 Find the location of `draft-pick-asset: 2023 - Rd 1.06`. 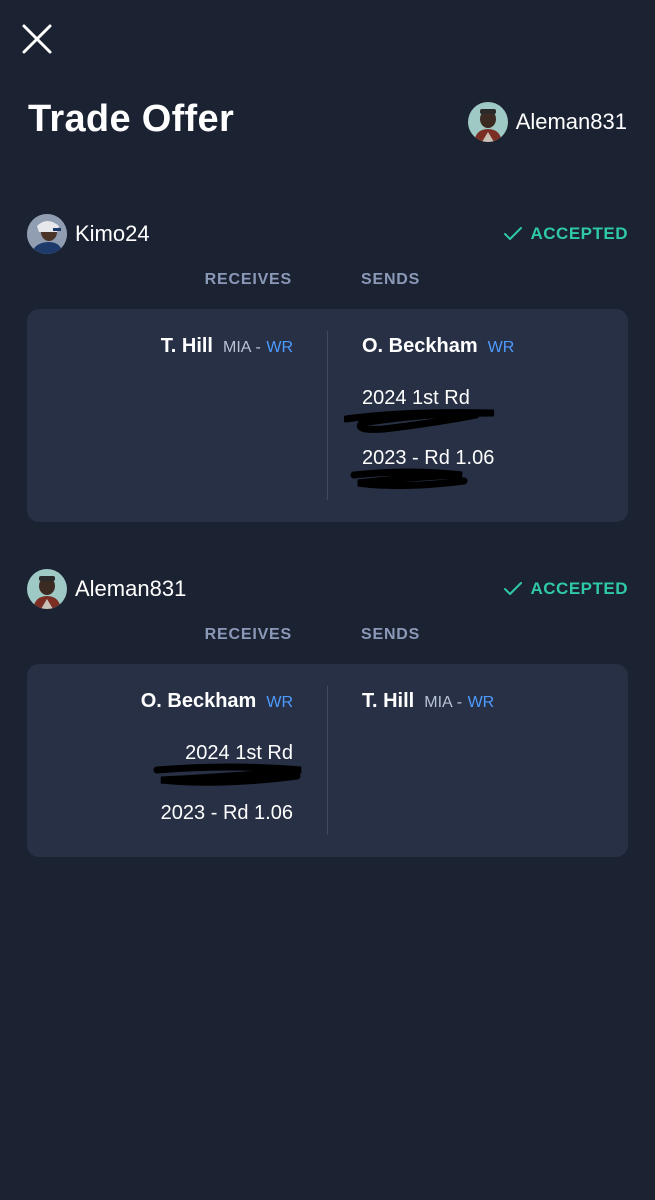

draft-pick-asset: 2023 - Rd 1.06 is located at coordinates (217, 813).